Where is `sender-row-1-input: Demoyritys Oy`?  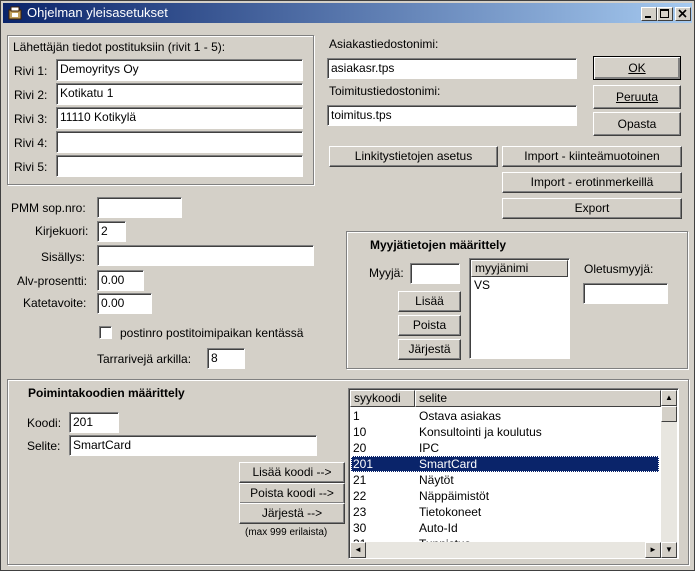
sender-row-1-input: Demoyritys Oy is located at coordinates (179, 70).